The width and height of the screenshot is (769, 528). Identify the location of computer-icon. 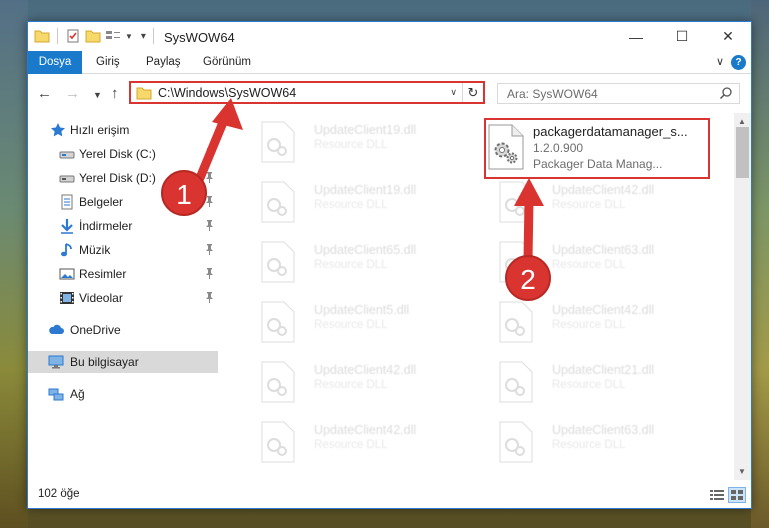
(56, 362).